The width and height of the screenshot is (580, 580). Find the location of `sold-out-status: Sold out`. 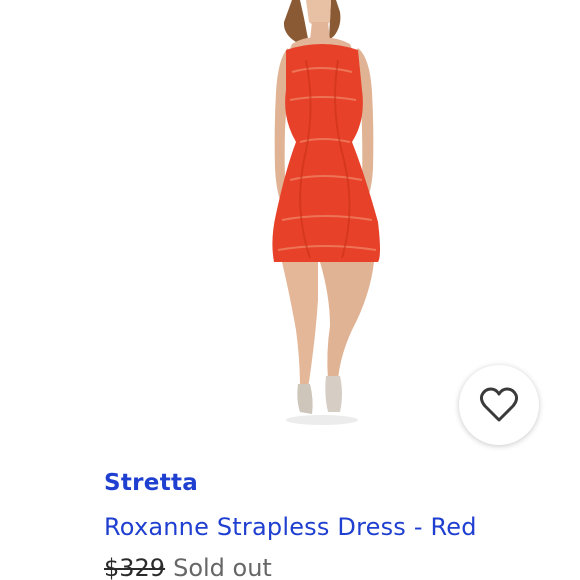

sold-out-status: Sold out is located at coordinates (222, 567).